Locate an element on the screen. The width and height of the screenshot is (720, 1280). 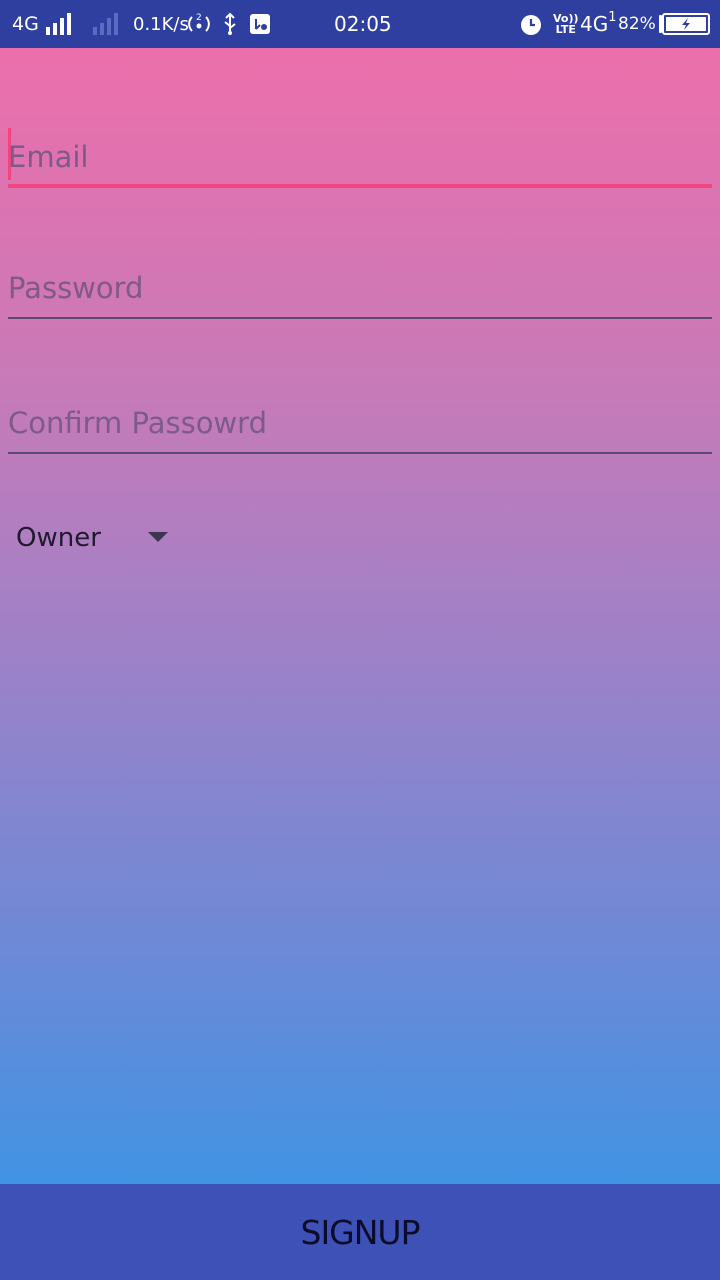
role-dropdown-value: Owner is located at coordinates (58, 538).